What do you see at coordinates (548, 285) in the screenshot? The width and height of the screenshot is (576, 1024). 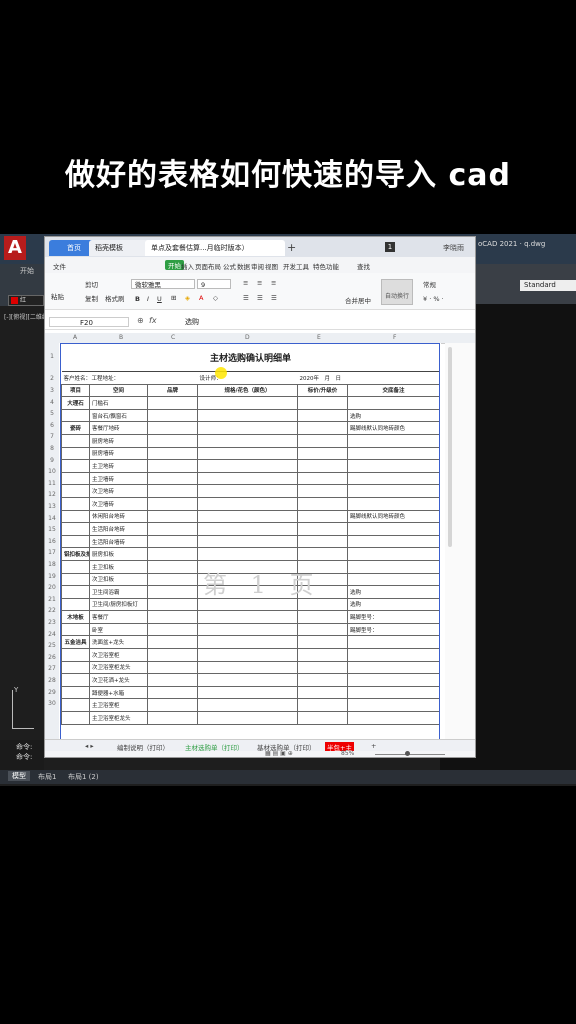 I see `cad-text-style-select: Standard` at bounding box center [548, 285].